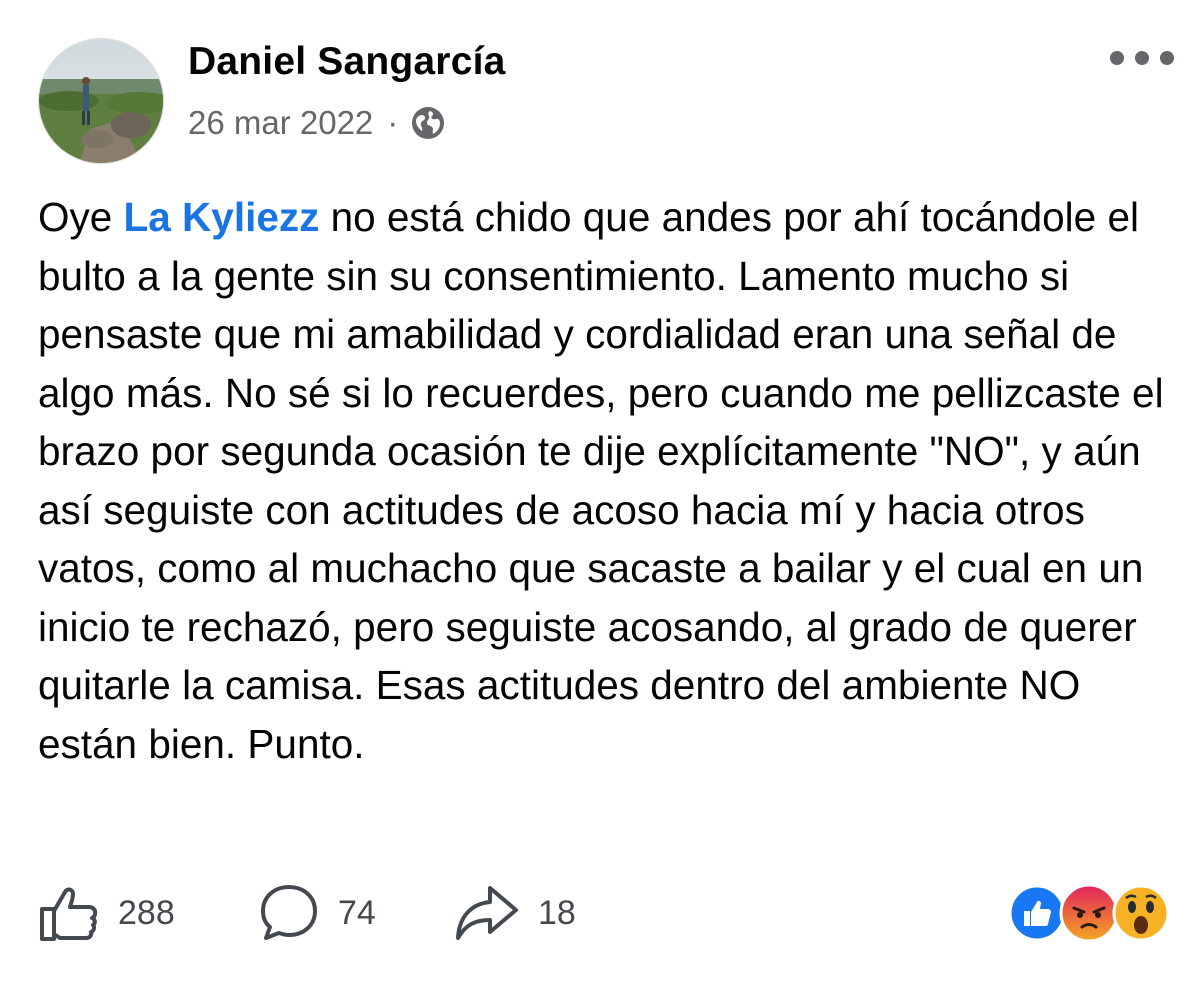 The width and height of the screenshot is (1200, 1008). What do you see at coordinates (289, 912) in the screenshot?
I see `comment-icon` at bounding box center [289, 912].